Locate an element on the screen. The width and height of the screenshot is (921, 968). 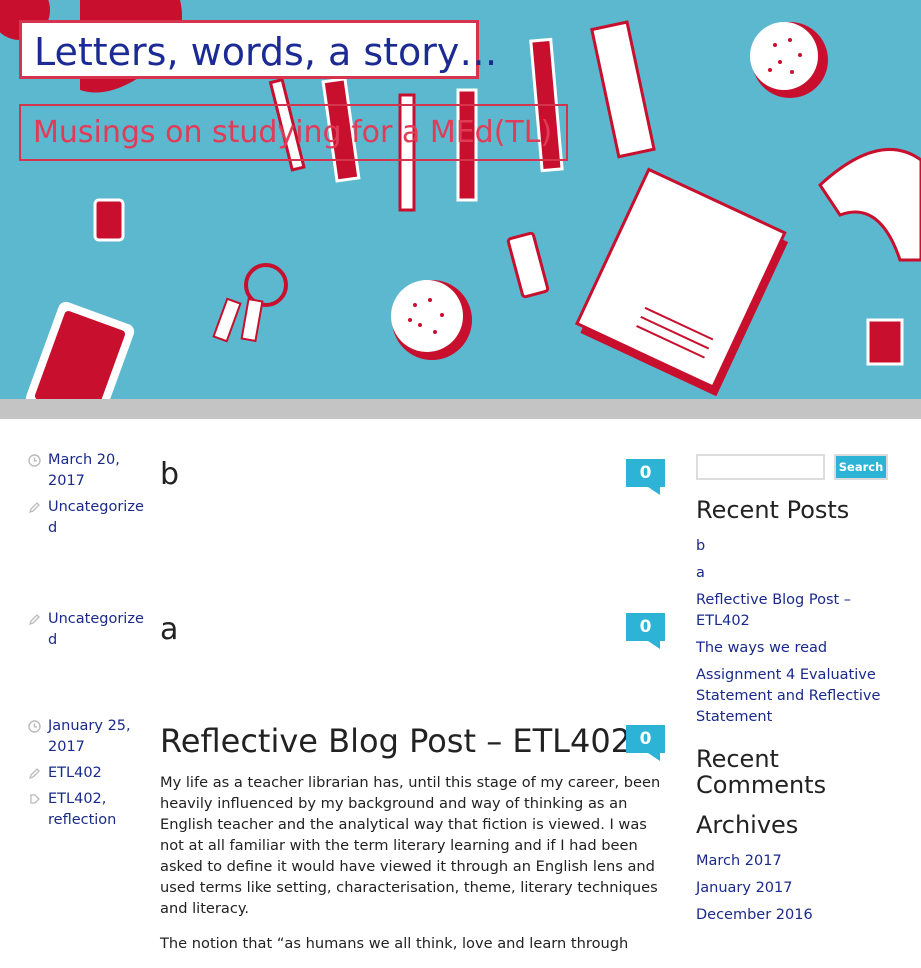
recent-post-link: b is located at coordinates (700, 546).